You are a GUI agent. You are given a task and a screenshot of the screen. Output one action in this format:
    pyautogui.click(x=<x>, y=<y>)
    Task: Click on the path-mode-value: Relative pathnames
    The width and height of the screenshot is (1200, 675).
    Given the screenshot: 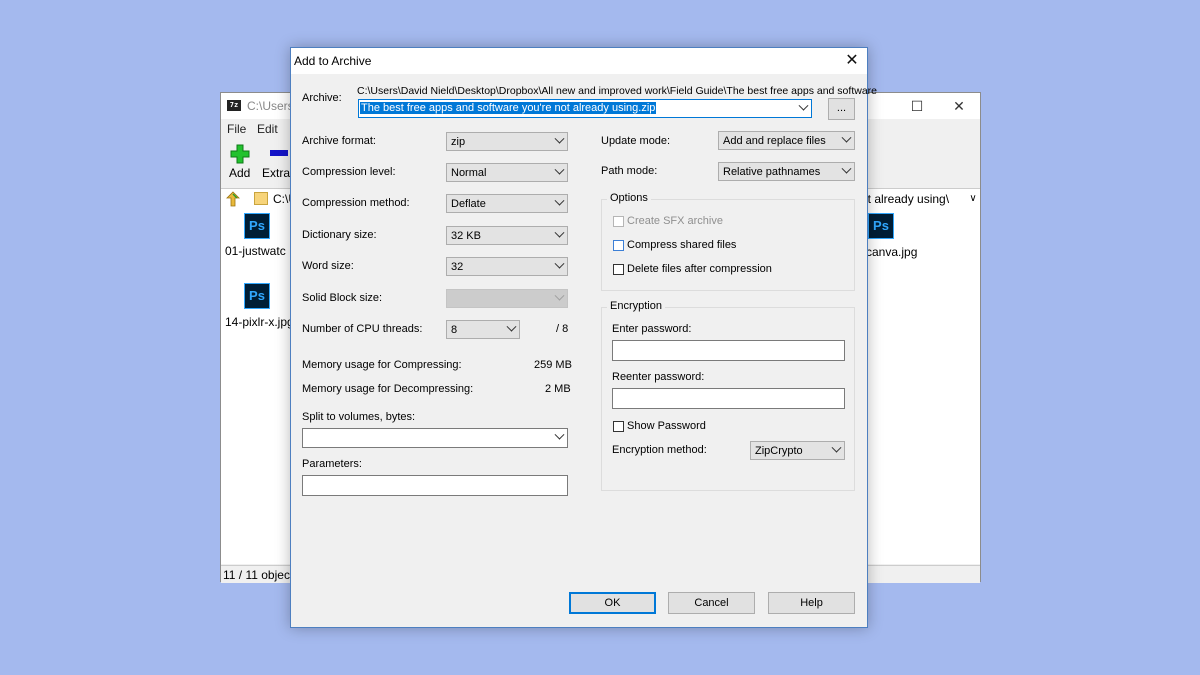 What is the action you would take?
    pyautogui.click(x=772, y=172)
    